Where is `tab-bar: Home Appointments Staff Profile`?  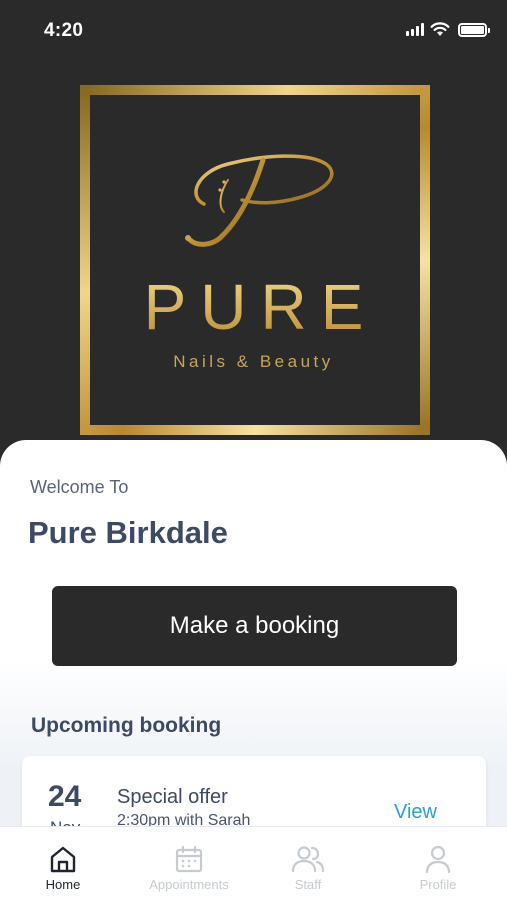
tab-bar: Home Appointments Staff Profile is located at coordinates (253, 863).